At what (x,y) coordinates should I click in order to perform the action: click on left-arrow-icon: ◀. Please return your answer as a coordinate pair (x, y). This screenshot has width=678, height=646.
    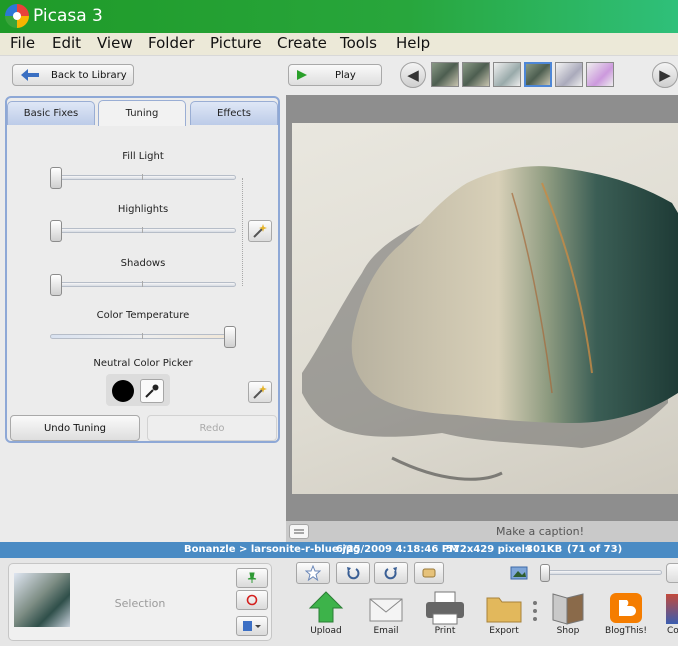
    Looking at the image, I should click on (413, 75).